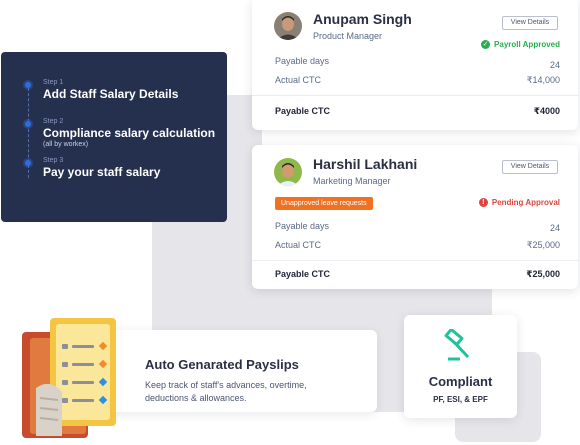 This screenshot has width=580, height=445. What do you see at coordinates (352, 181) in the screenshot?
I see `employee-role: Marketing Manager` at bounding box center [352, 181].